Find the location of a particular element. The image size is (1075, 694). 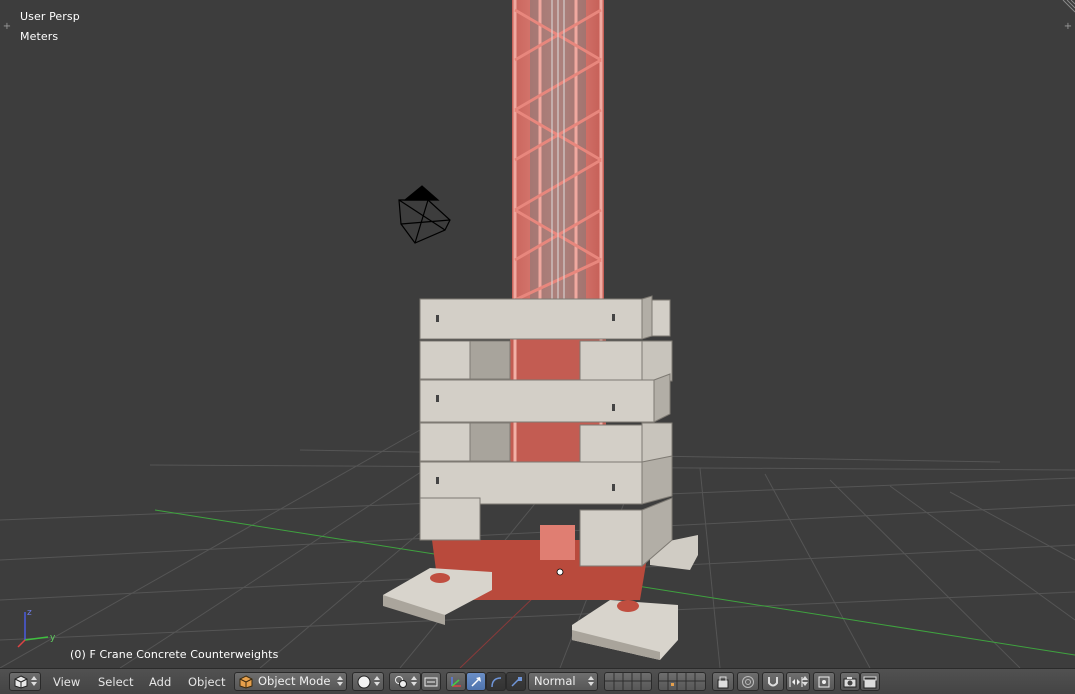

editor-type-button is located at coordinates (25, 681).